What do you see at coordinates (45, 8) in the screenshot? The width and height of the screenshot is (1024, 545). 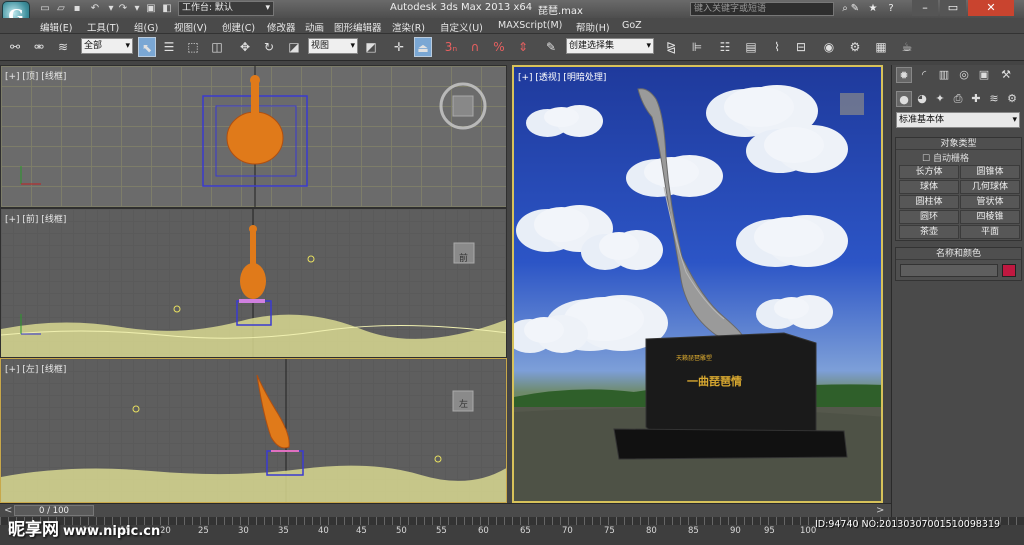 I see `new-file-icon: ▭` at bounding box center [45, 8].